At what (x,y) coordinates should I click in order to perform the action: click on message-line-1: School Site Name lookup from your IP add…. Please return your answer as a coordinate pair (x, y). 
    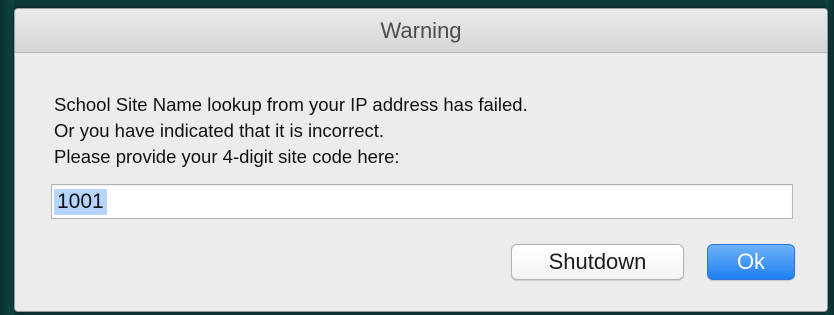
    Looking at the image, I should click on (291, 104).